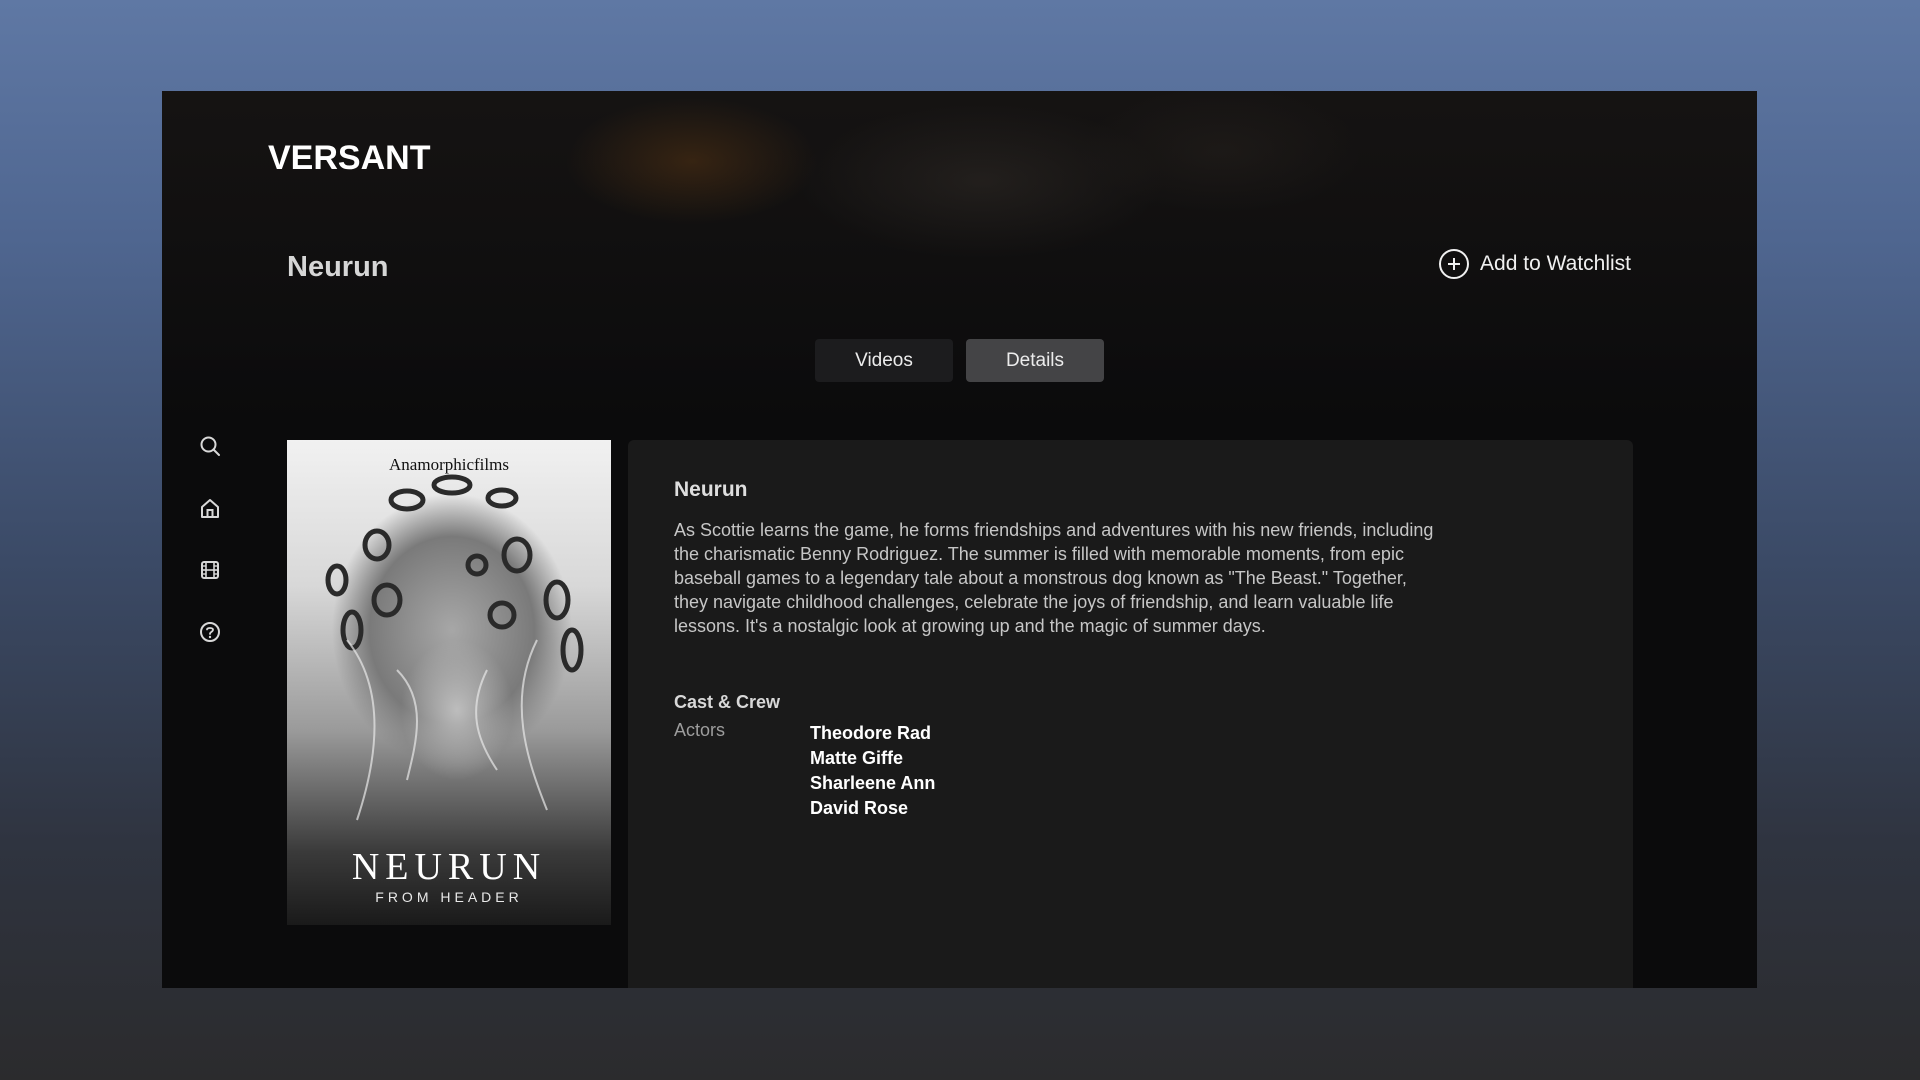  Describe the element at coordinates (1555, 263) in the screenshot. I see `watchlist-label: Add to Watchlist` at that location.